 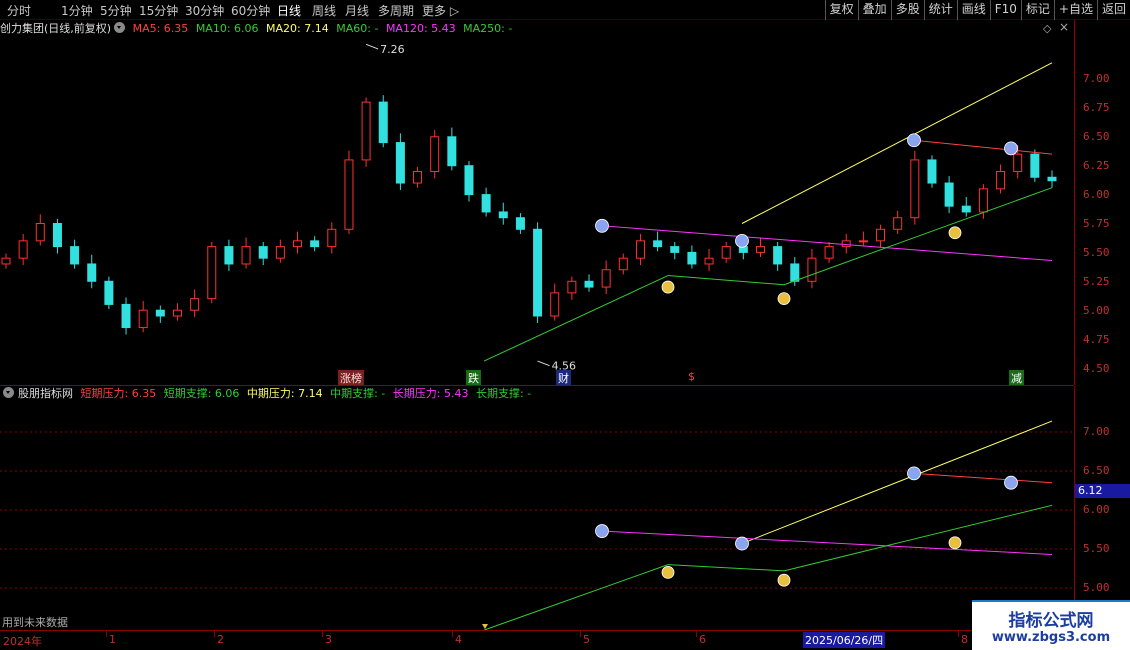 What do you see at coordinates (563, 378) in the screenshot?
I see `event-tag-finance: 财` at bounding box center [563, 378].